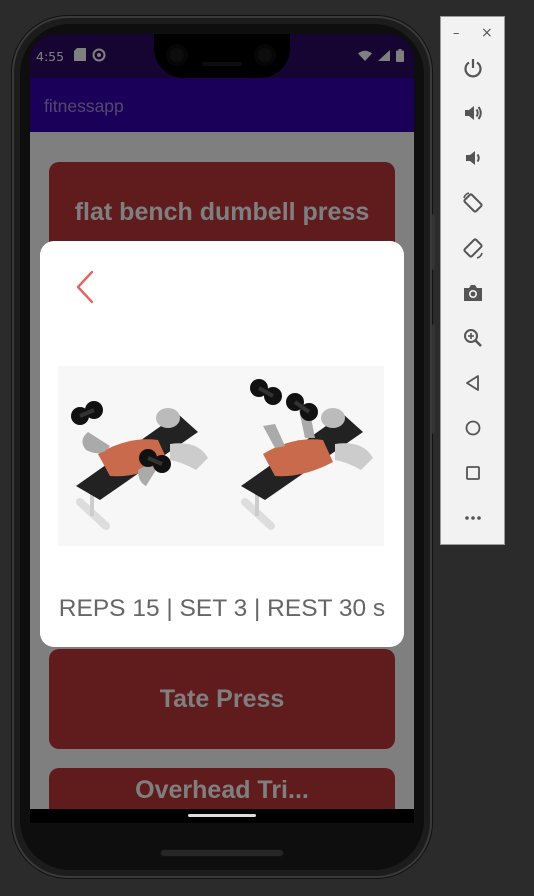  I want to click on reps-sets-rest-text: REPS 15 | SET 3 | REST 30 s, so click(222, 608).